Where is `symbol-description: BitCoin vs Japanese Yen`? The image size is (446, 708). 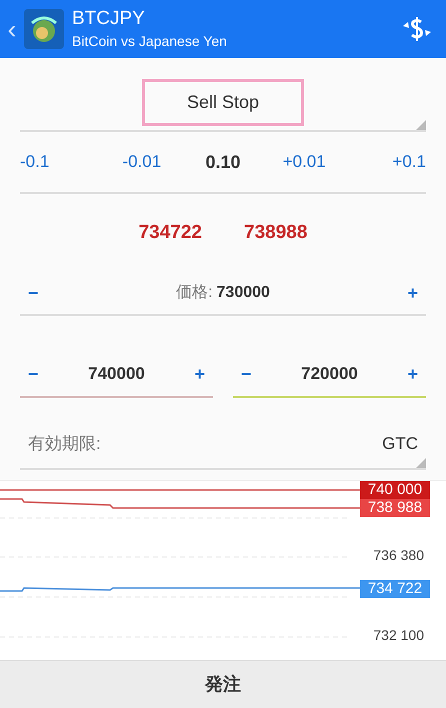 symbol-description: BitCoin vs Japanese Yen is located at coordinates (150, 41).